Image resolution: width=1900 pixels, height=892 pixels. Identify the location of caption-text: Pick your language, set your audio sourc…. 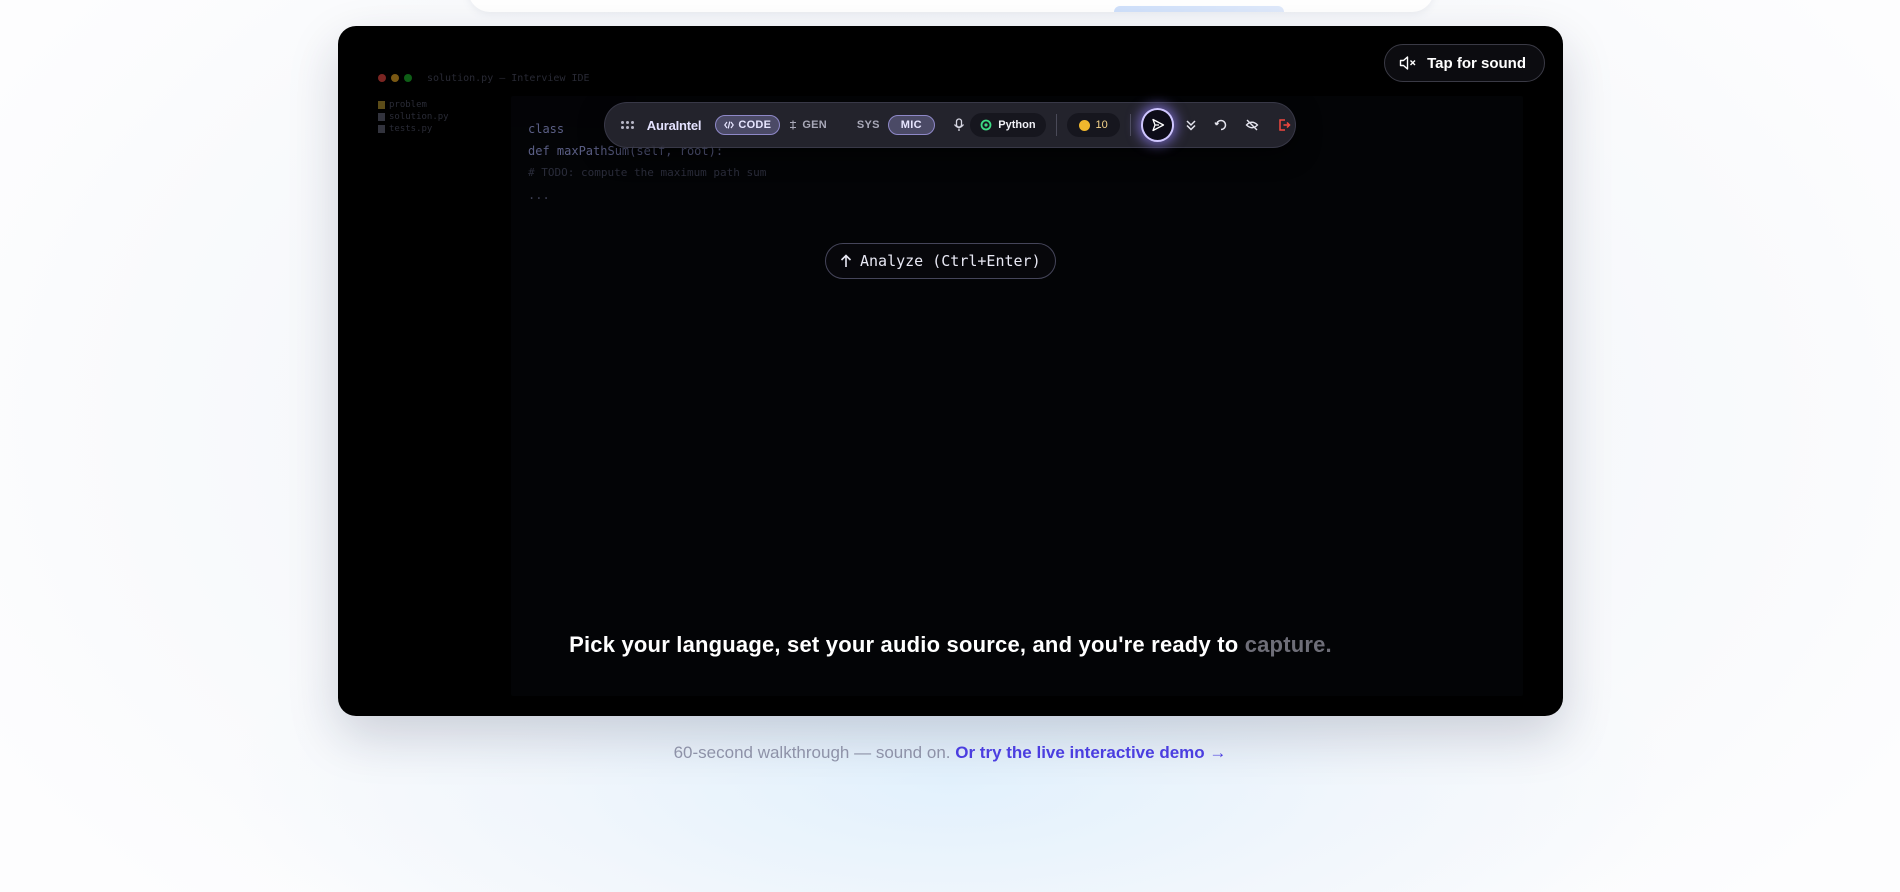
(904, 644).